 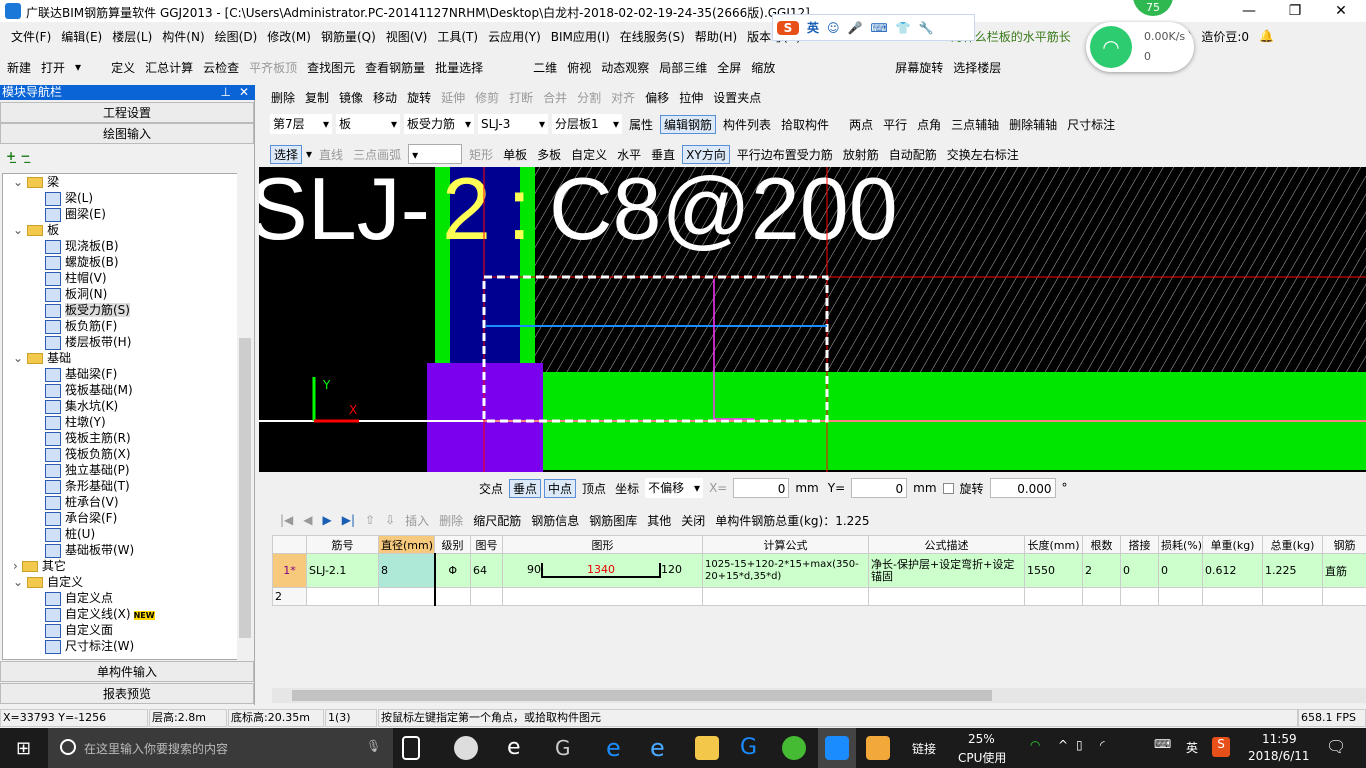 What do you see at coordinates (120, 230) in the screenshot?
I see `tree-item: ⌄ 板` at bounding box center [120, 230].